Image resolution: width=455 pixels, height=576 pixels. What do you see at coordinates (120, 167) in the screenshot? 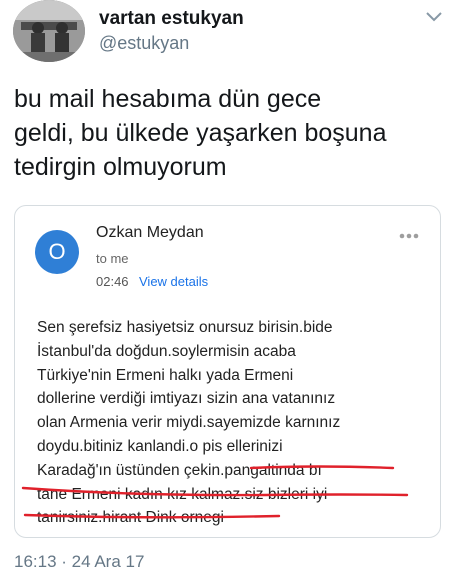
I see `tweet-line: tedirgin olmuyorum` at bounding box center [120, 167].